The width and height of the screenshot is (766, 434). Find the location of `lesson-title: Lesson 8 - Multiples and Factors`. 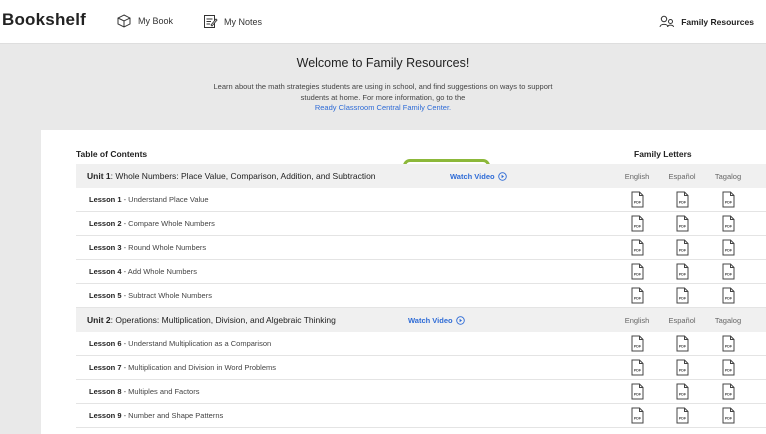

lesson-title: Lesson 8 - Multiples and Factors is located at coordinates (144, 391).